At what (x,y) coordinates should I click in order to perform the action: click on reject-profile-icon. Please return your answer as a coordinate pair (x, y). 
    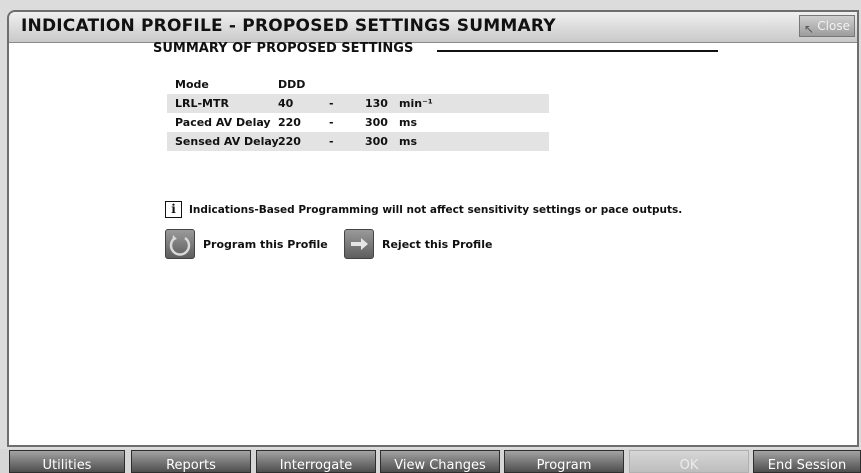
    Looking at the image, I should click on (359, 244).